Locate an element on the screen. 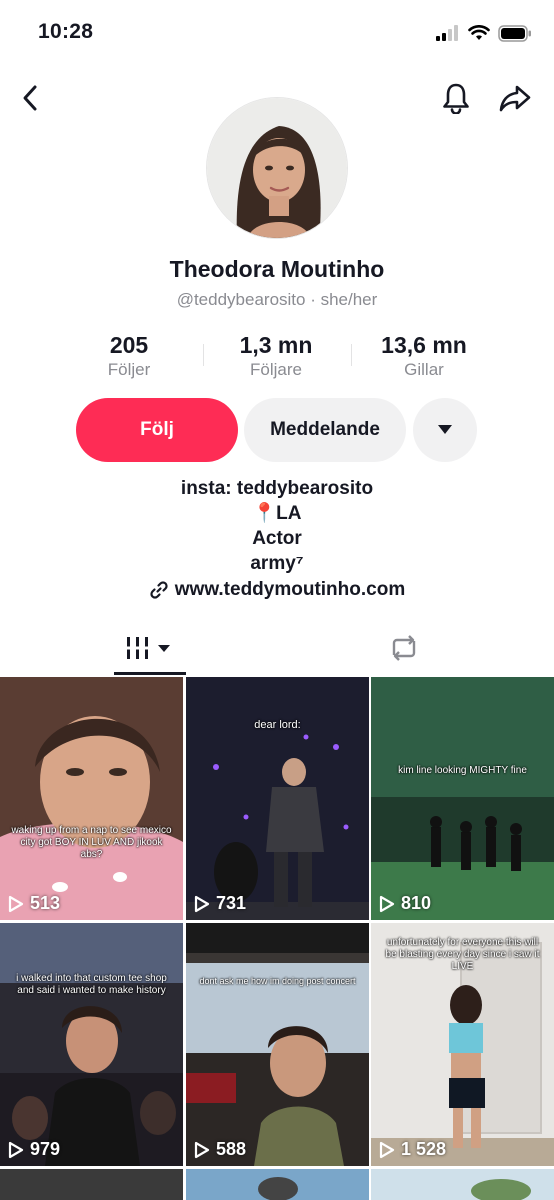 The height and width of the screenshot is (1200, 554). chevron-left-icon is located at coordinates (30, 98).